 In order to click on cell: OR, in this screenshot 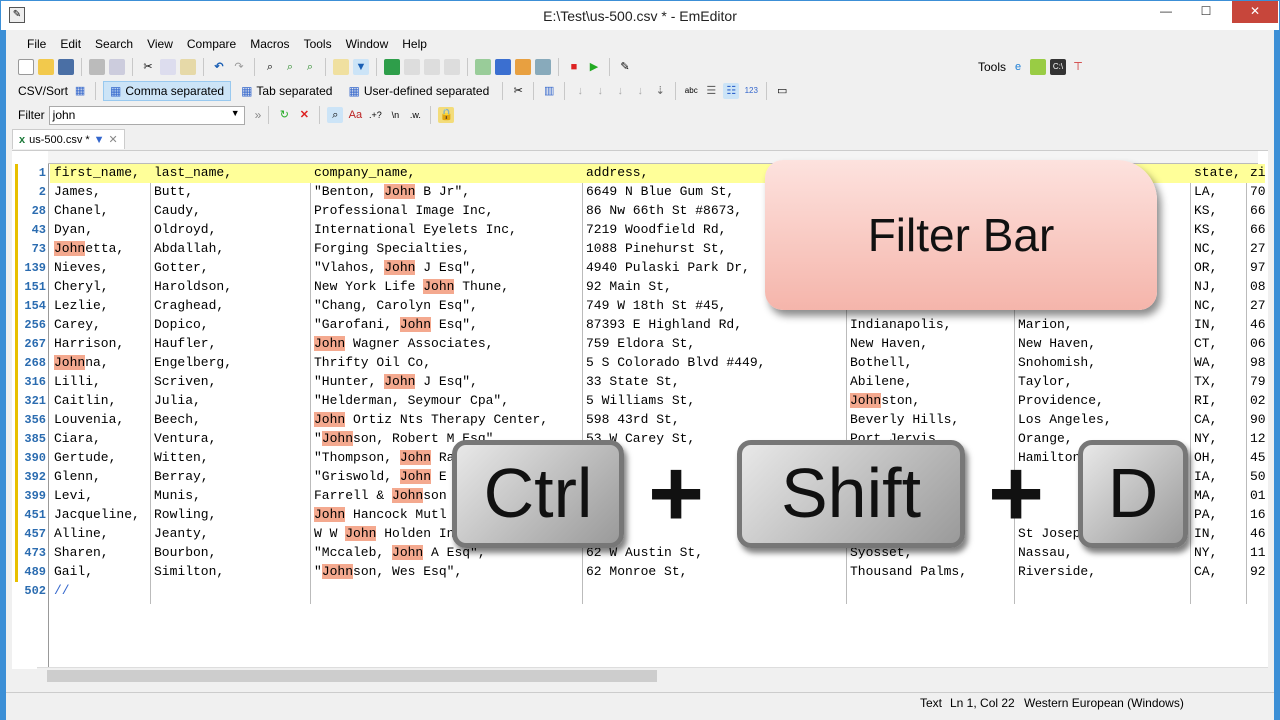, I will do `click(1218, 269)`.